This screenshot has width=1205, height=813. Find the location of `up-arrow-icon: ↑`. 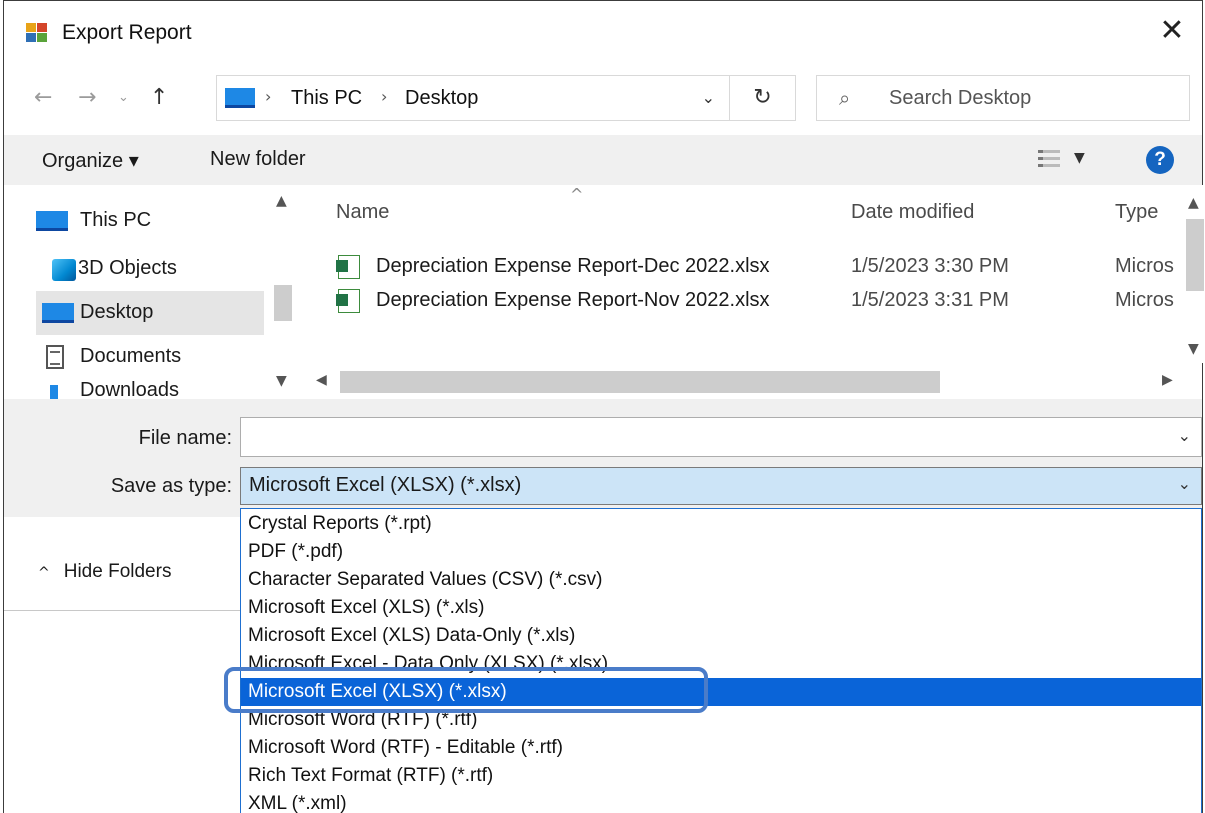

up-arrow-icon: ↑ is located at coordinates (159, 98).